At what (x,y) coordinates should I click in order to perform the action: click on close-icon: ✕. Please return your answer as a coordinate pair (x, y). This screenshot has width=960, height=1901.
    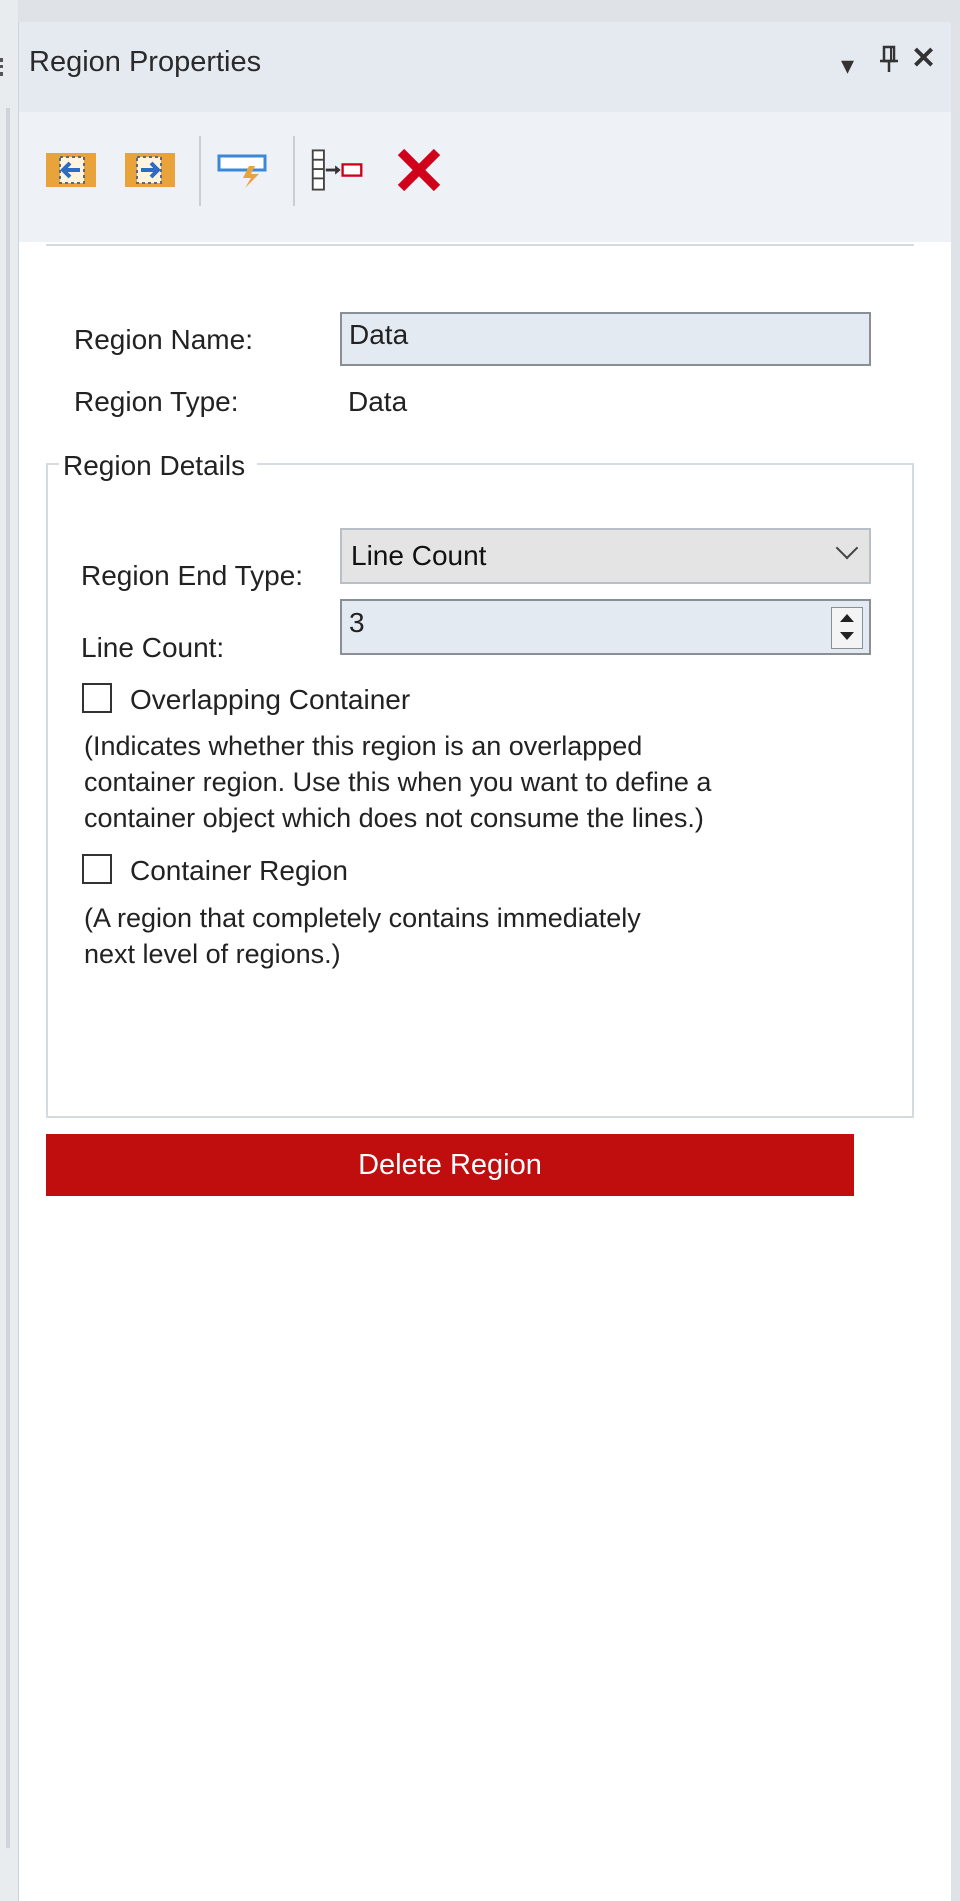
    Looking at the image, I should click on (923, 59).